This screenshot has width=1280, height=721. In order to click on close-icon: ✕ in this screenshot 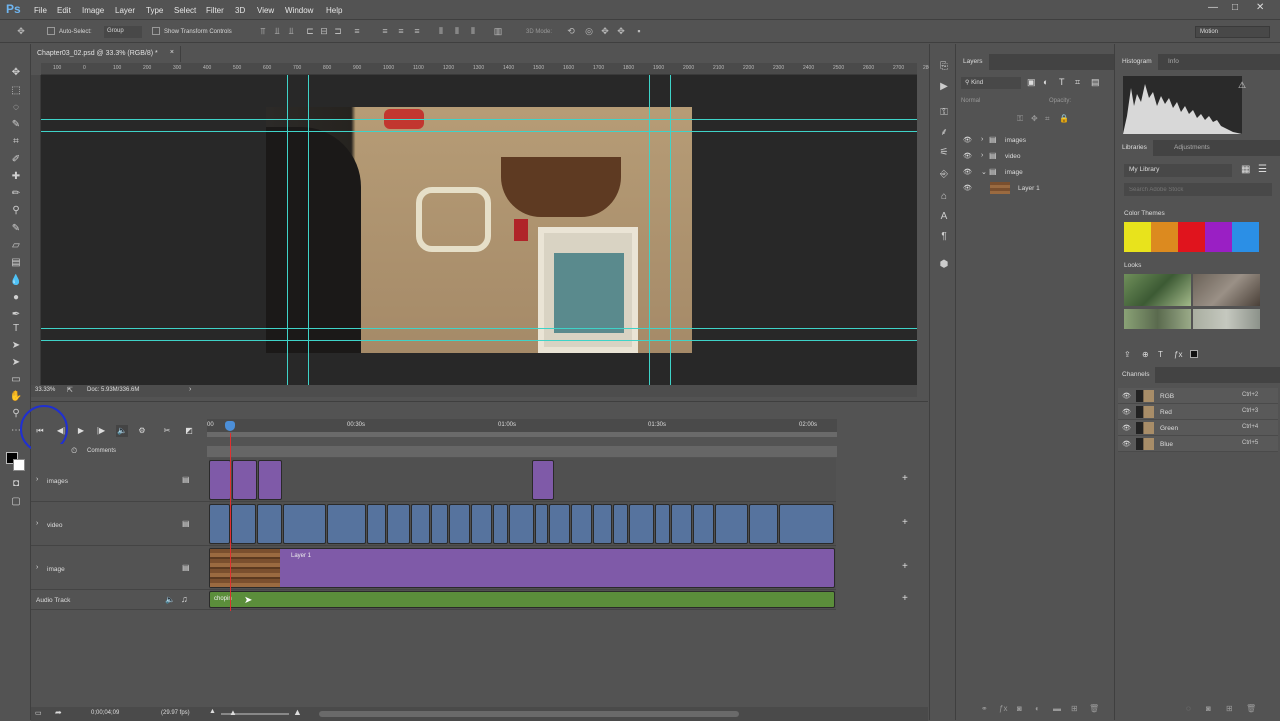, I will do `click(1260, 7)`.